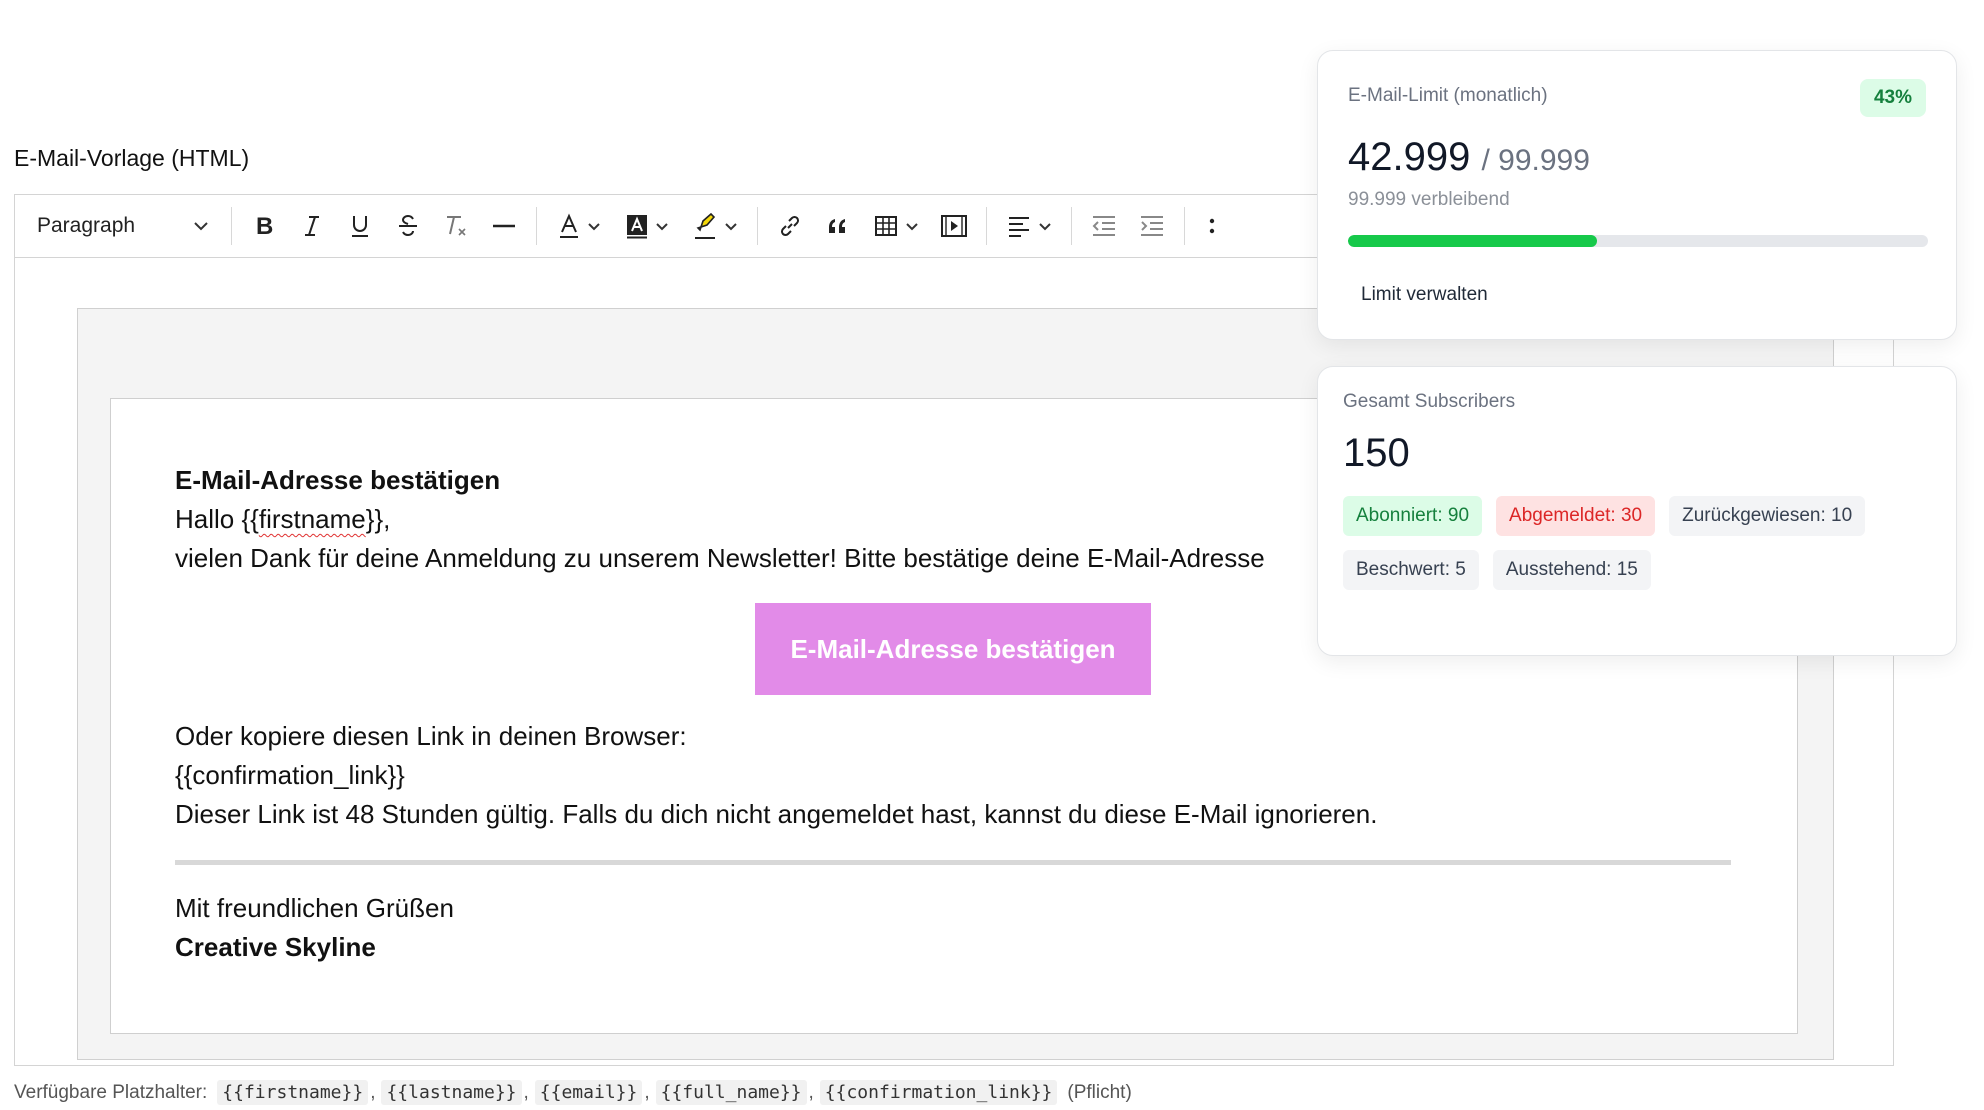 The width and height of the screenshot is (1984, 1110). I want to click on placeholder-chip: {{full_name}}, so click(731, 1092).